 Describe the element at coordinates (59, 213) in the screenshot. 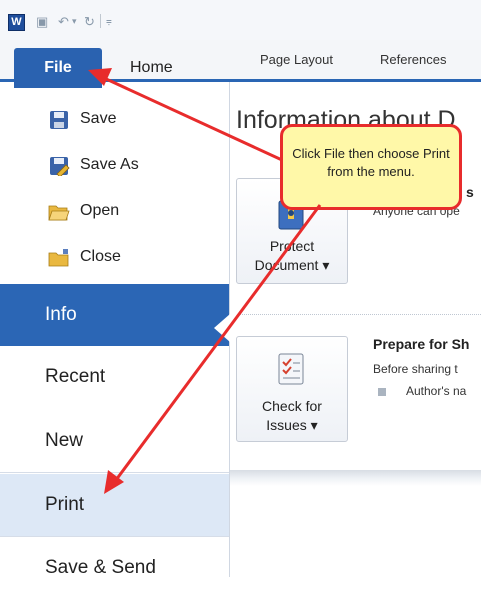

I see `open-folder-icon` at that location.